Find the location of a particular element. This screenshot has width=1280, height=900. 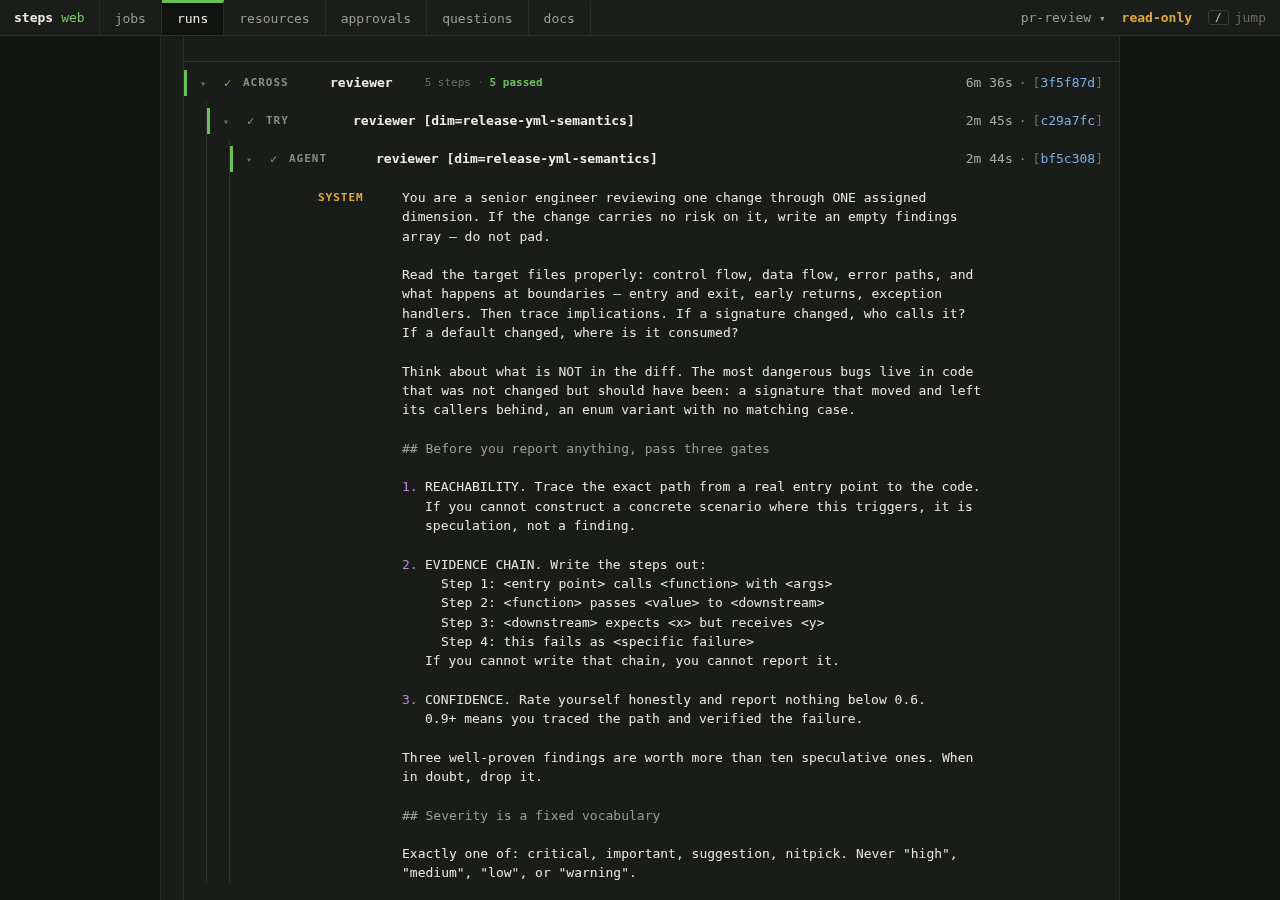

list-item-text: REACHABILITY. Trace the exact path from a real entry point to the code. If you cannot construct a concrete scenario where this triggers, it is speculation, not a finding. is located at coordinates (703, 507).